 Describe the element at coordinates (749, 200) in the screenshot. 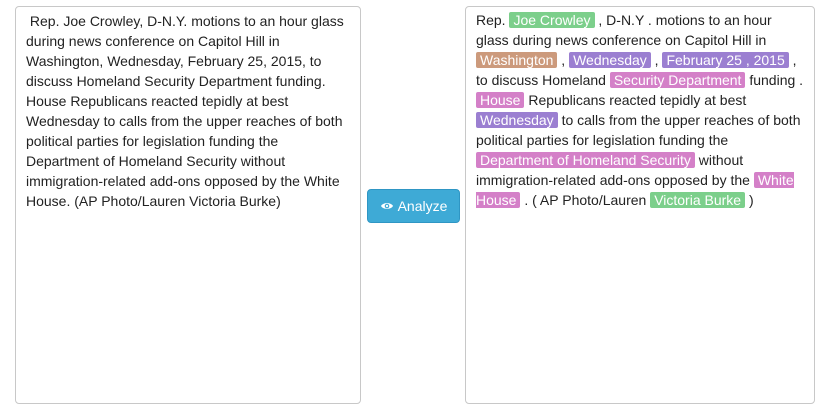

I see `output-text: )` at that location.